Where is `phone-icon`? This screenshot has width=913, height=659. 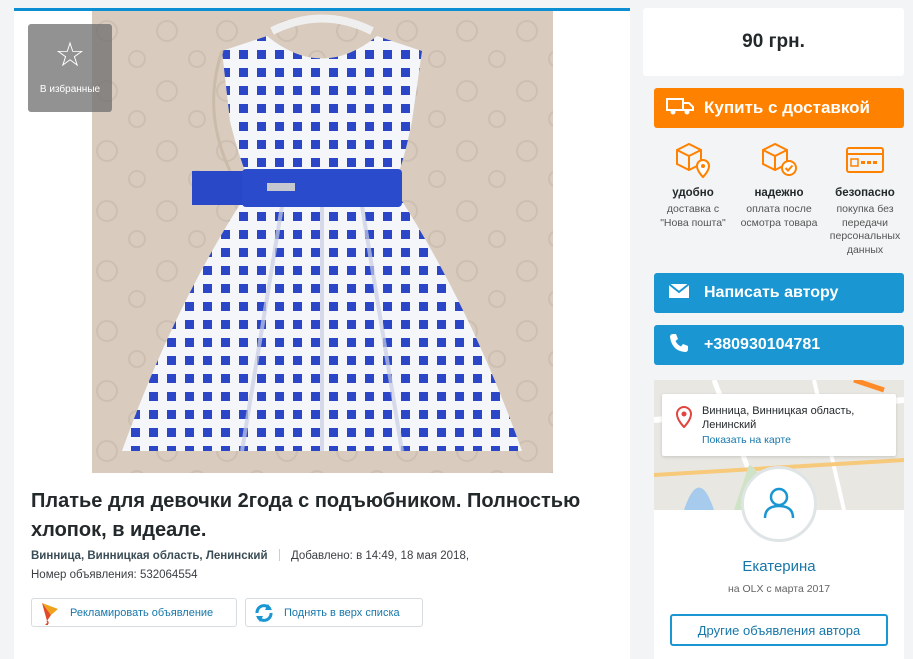
phone-icon is located at coordinates (679, 345).